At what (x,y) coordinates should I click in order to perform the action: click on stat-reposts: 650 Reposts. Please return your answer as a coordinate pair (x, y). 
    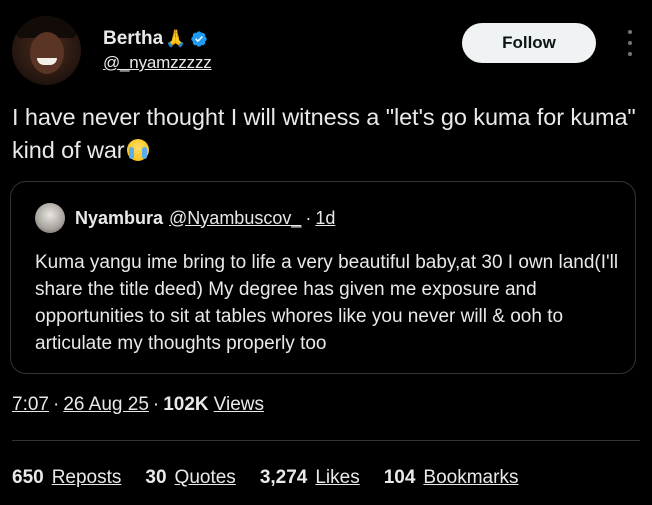
    Looking at the image, I should click on (66, 478).